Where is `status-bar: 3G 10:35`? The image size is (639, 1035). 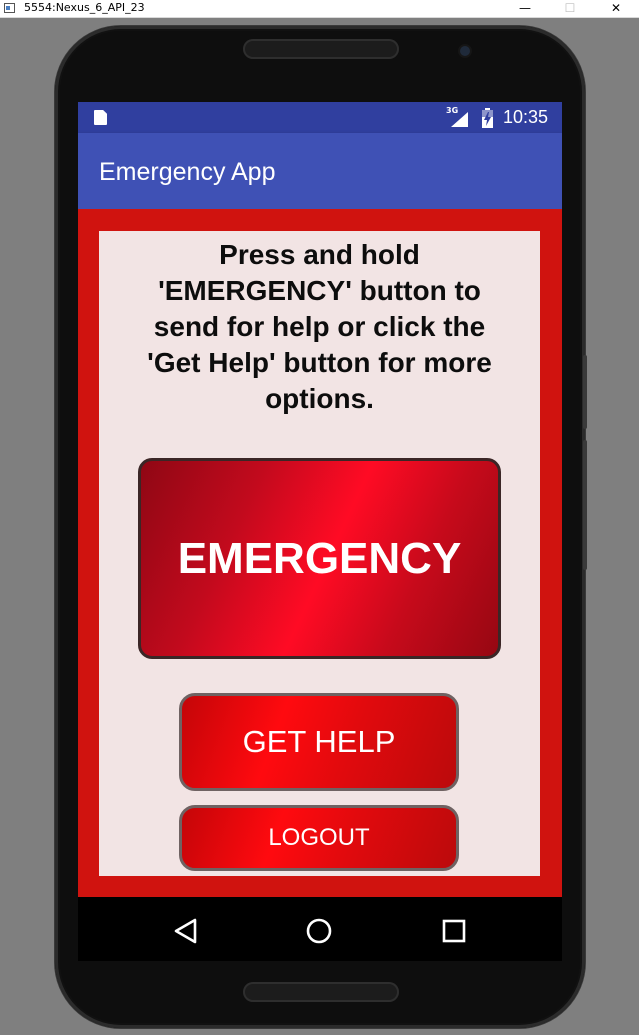 status-bar: 3G 10:35 is located at coordinates (320, 117).